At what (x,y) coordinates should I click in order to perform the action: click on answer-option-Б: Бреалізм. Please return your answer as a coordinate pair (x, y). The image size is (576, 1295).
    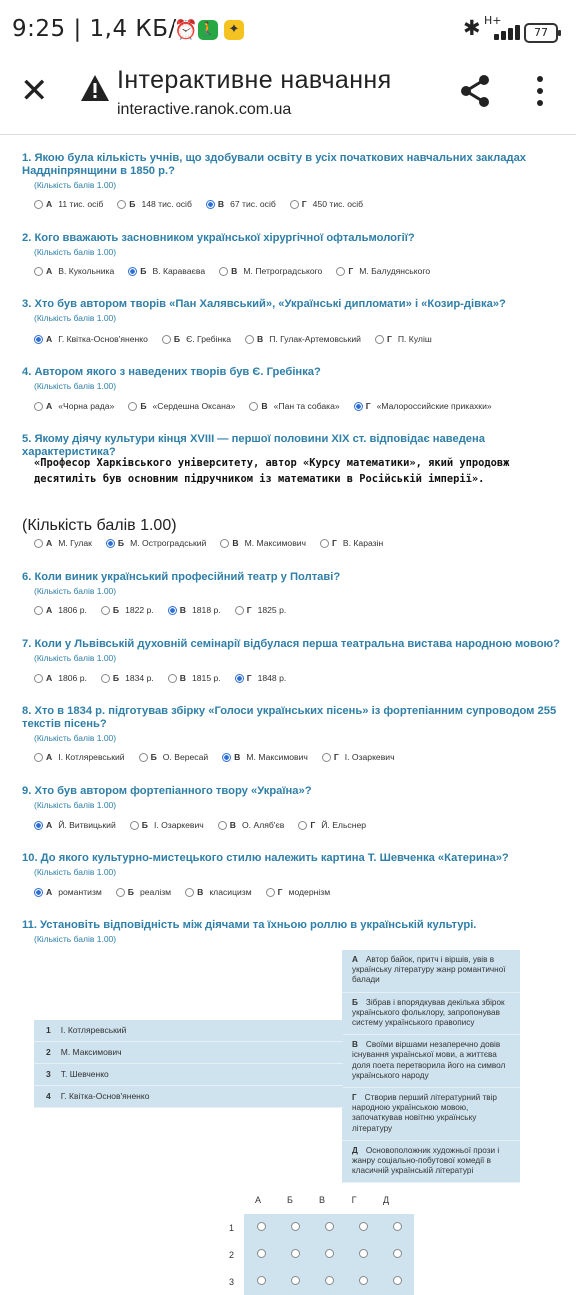
    Looking at the image, I should click on (143, 892).